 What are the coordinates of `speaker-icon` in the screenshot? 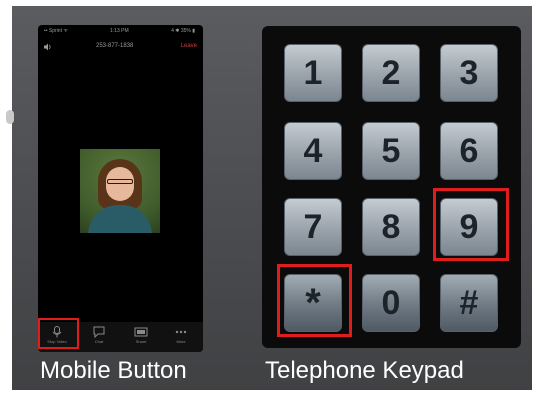 It's located at (48, 46).